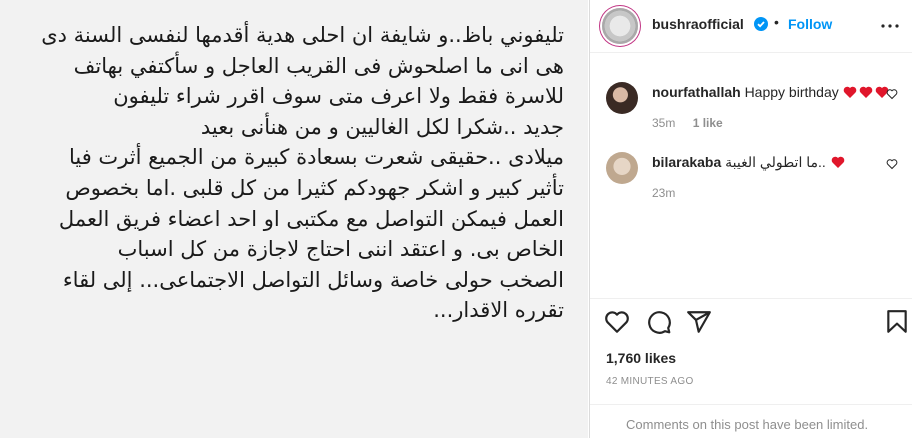 The height and width of the screenshot is (439, 912). I want to click on comment-item: nourfathallah Happy birthday 35m 1 like, so click(751, 107).